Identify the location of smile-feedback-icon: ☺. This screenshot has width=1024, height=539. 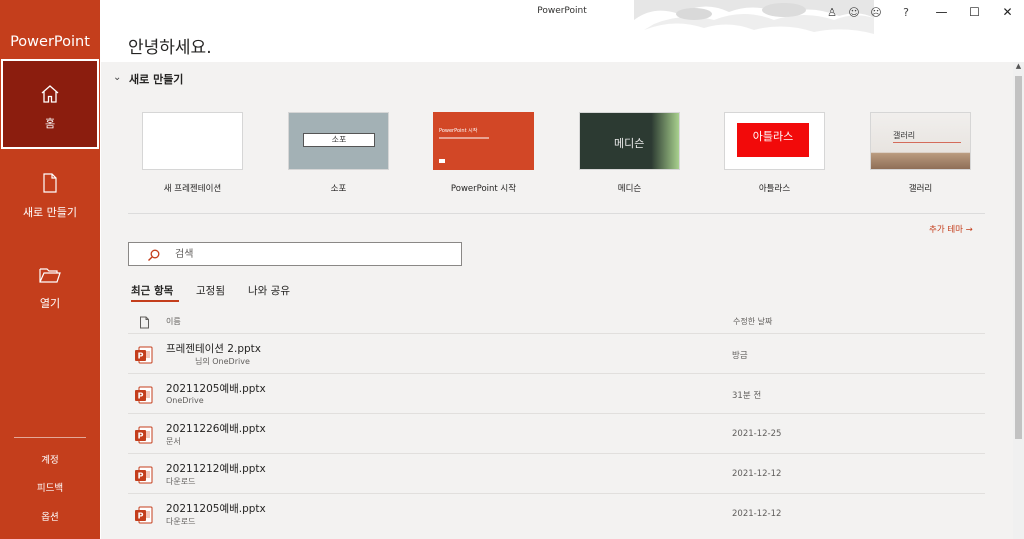
(854, 12).